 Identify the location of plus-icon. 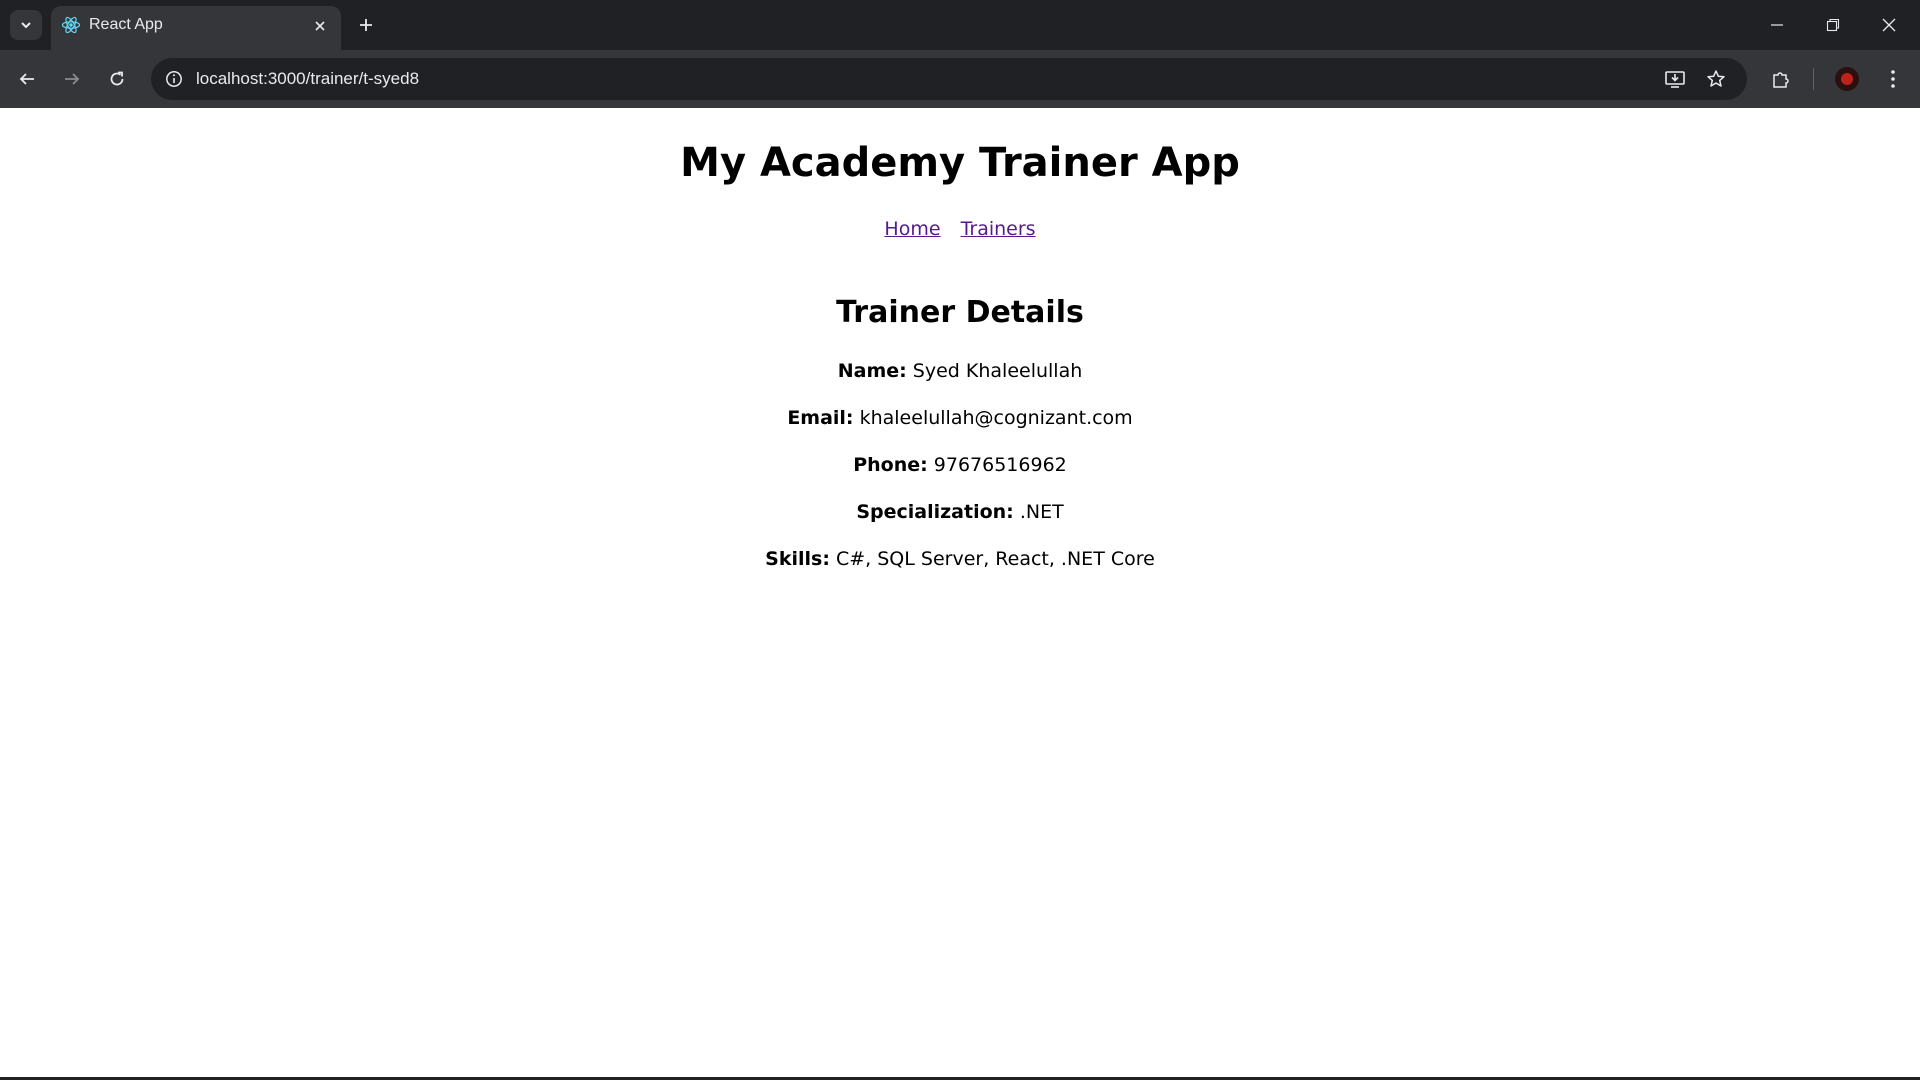
(366, 25).